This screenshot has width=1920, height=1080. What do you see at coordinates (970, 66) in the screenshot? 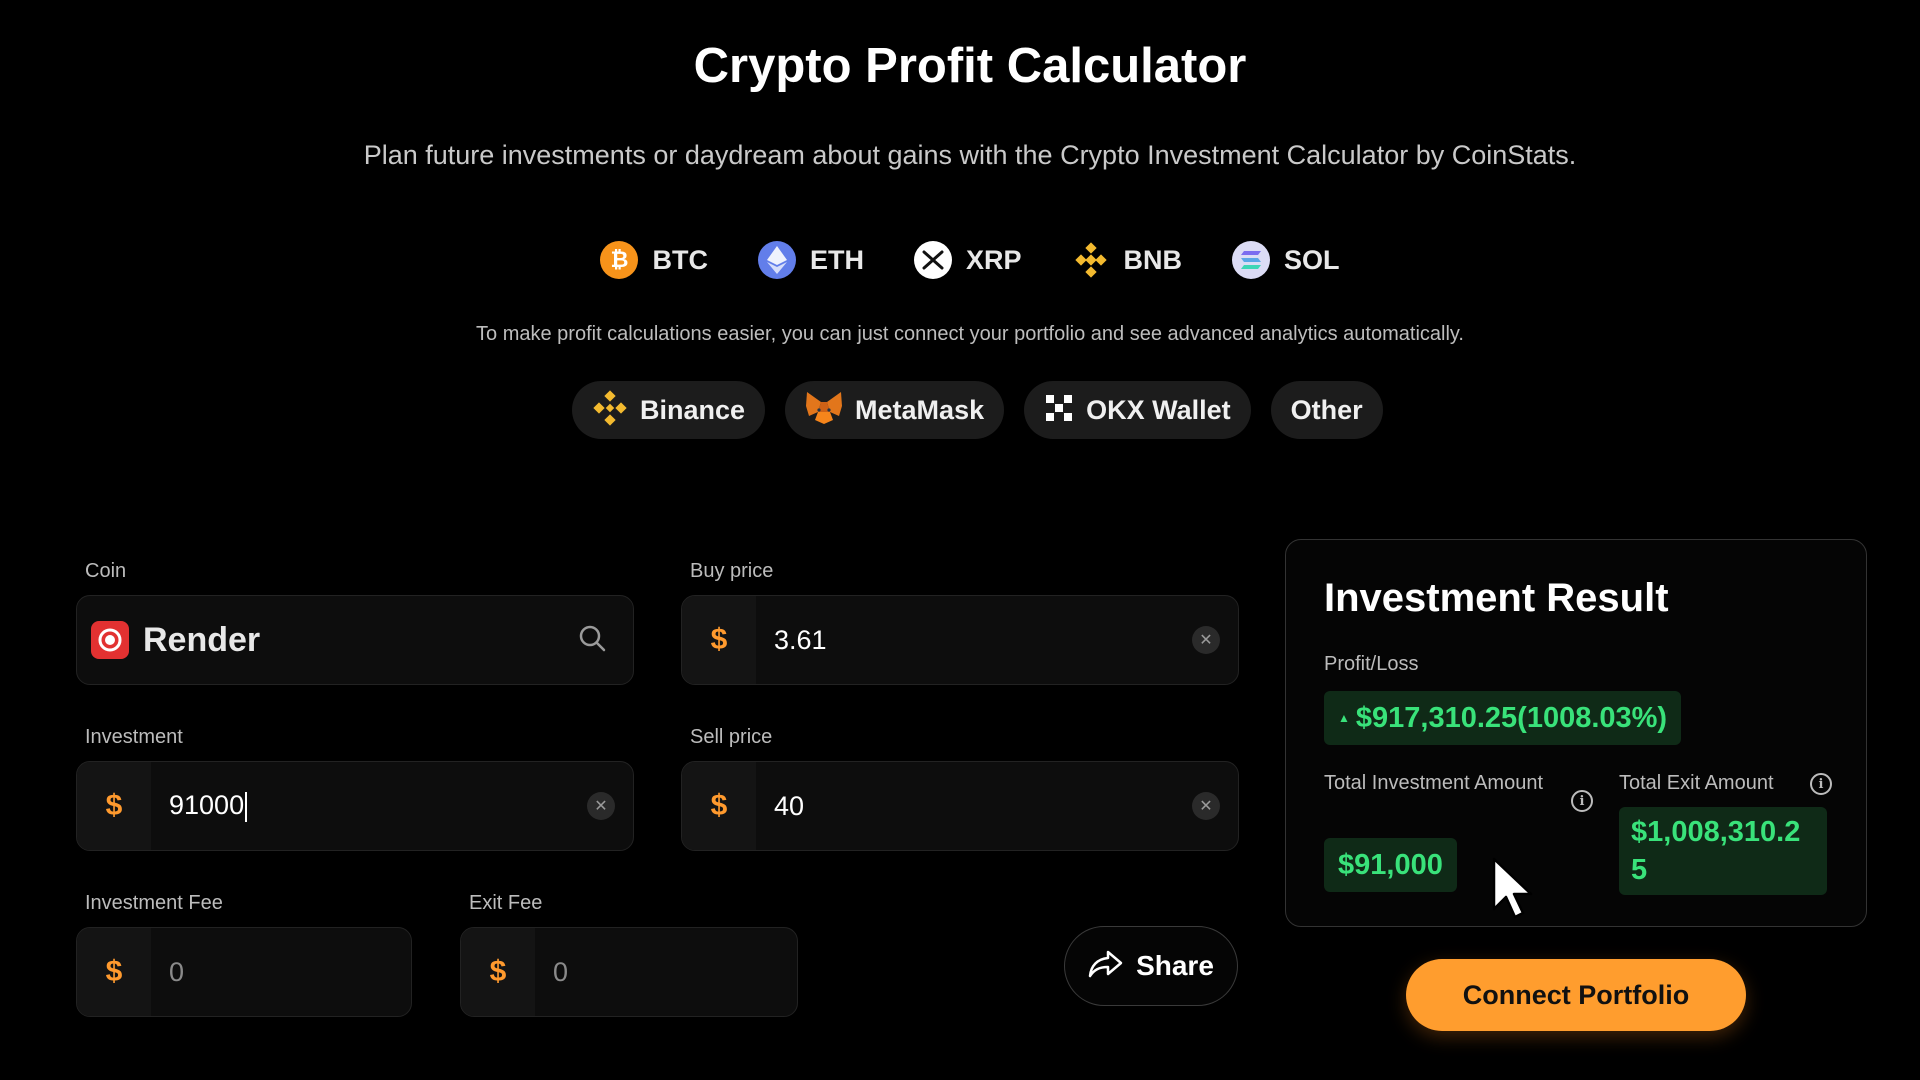
I see `page-title: Crypto Profit Calculator` at bounding box center [970, 66].